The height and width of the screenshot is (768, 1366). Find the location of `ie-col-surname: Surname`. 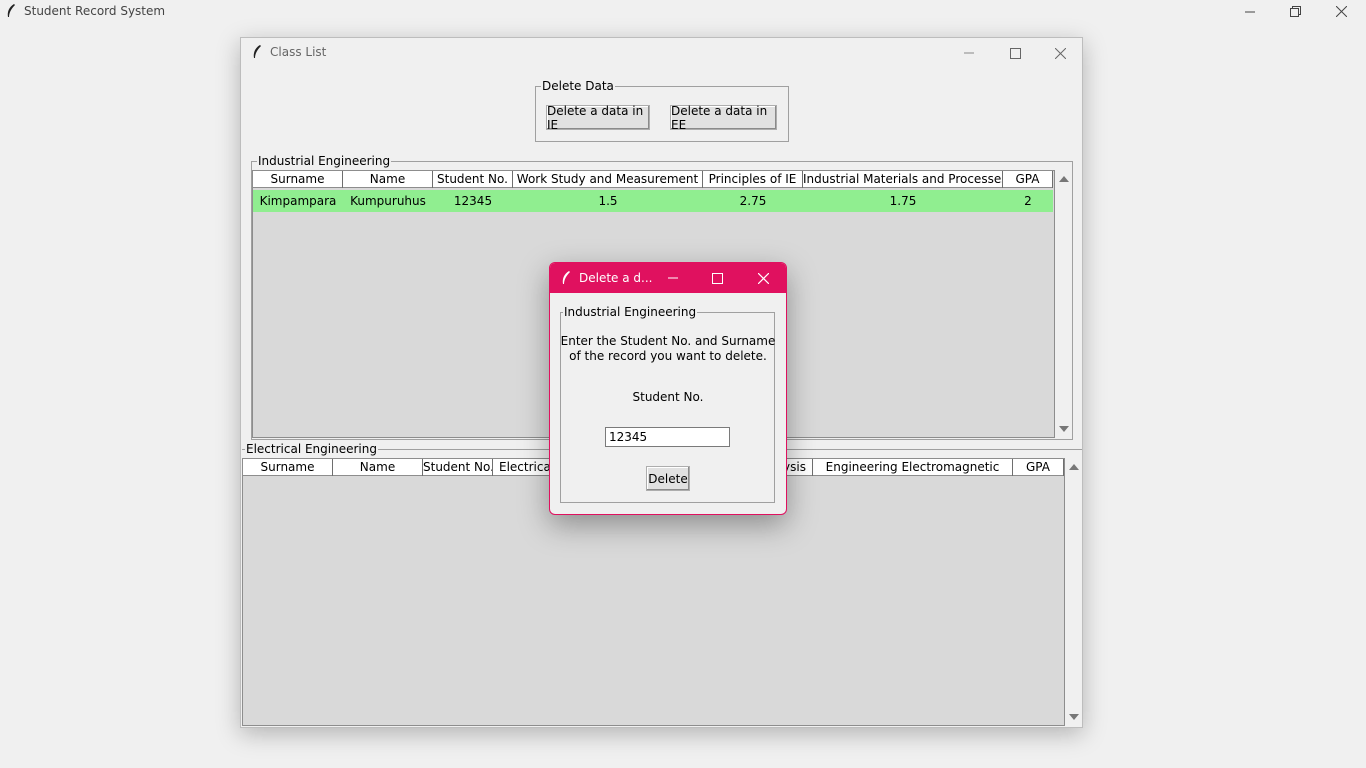

ie-col-surname: Surname is located at coordinates (298, 179).